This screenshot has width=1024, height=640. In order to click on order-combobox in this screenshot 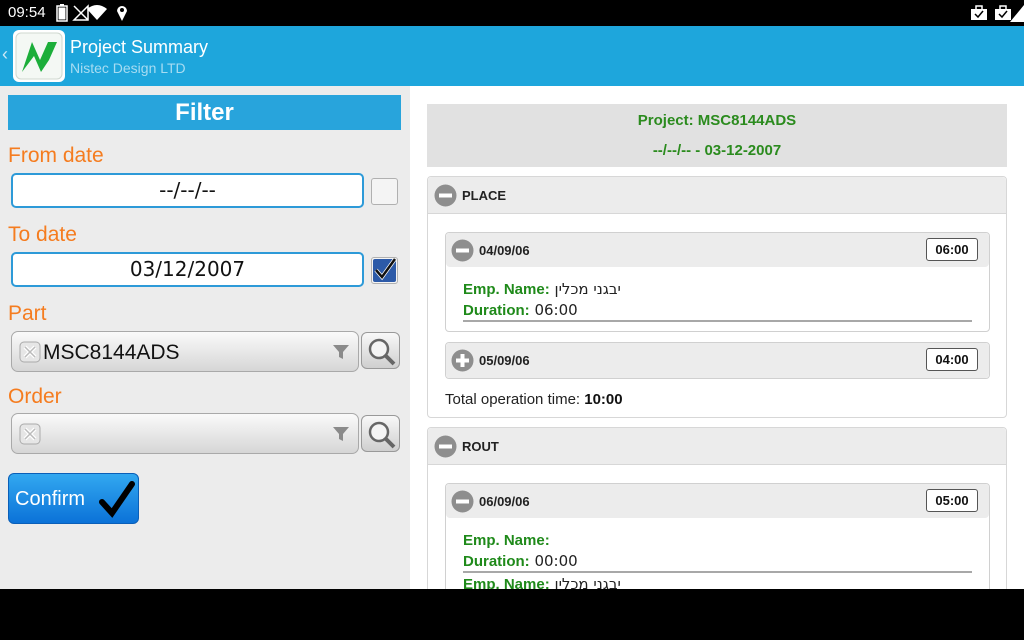, I will do `click(185, 433)`.